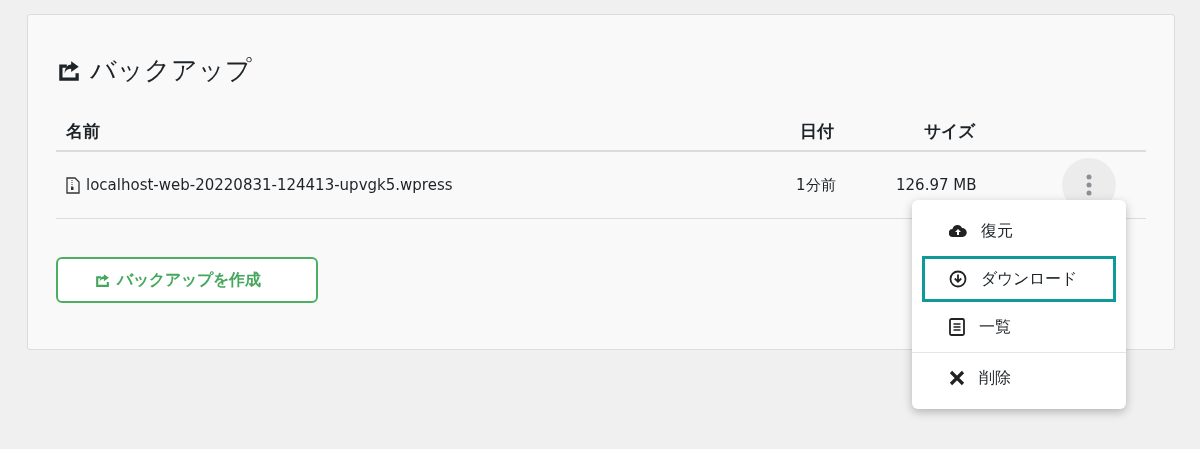  Describe the element at coordinates (1019, 231) in the screenshot. I see `menu-item: 復元` at that location.